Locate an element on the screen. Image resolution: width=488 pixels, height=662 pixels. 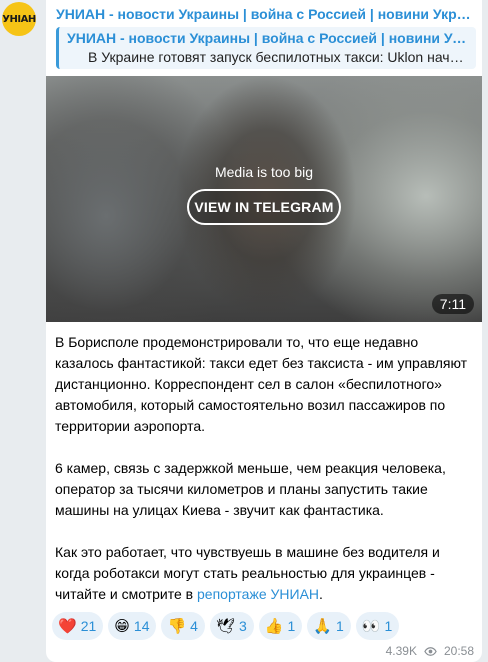
media-too-big-note: Media is too big is located at coordinates (264, 172).